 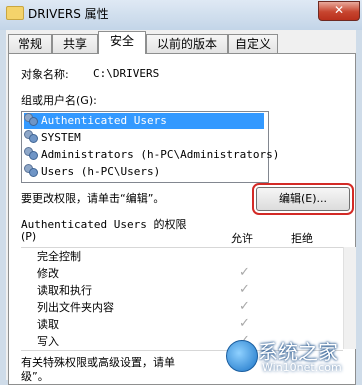 I want to click on tab-security: 安全, so click(x=122, y=42).